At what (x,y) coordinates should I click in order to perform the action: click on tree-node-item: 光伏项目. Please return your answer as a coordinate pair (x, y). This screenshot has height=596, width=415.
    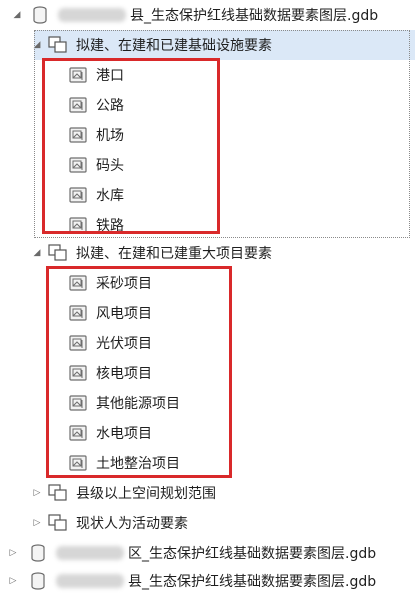
    Looking at the image, I should click on (207, 343).